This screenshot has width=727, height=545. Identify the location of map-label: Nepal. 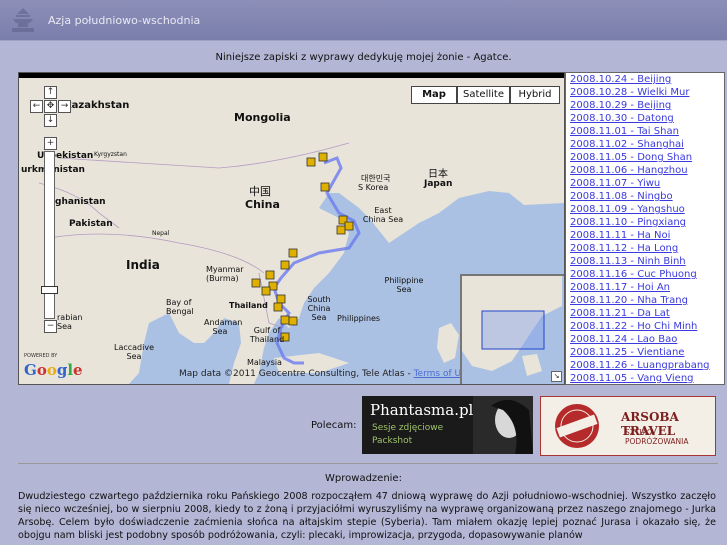
(161, 233).